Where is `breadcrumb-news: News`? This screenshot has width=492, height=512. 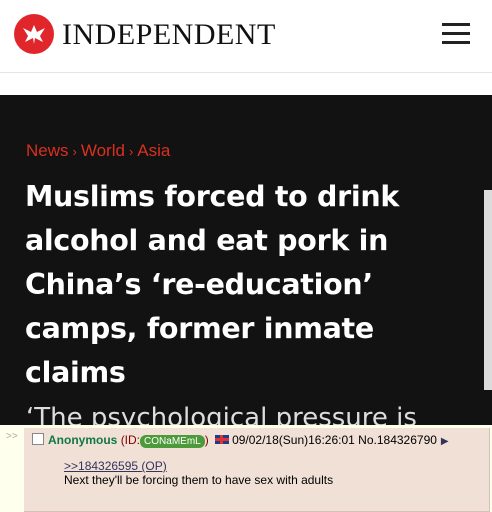 breadcrumb-news: News is located at coordinates (47, 150).